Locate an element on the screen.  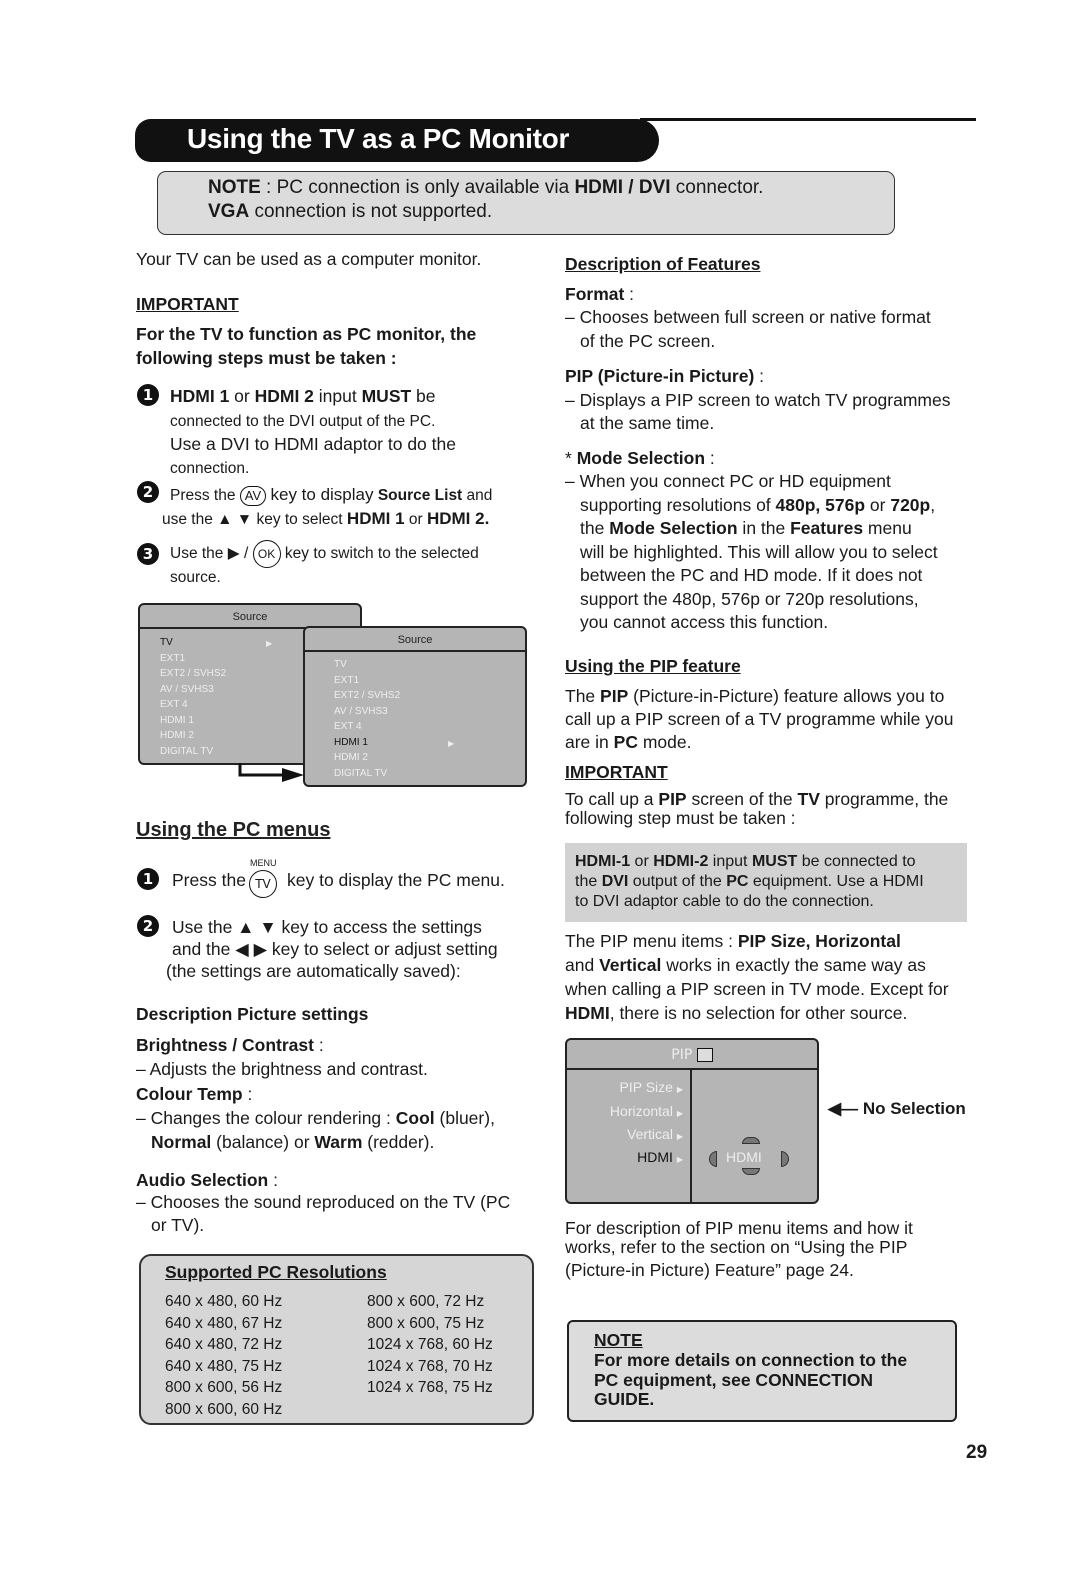
refer-text-3: (Picture-in Picture) Feature” page 24. is located at coordinates (709, 1270).